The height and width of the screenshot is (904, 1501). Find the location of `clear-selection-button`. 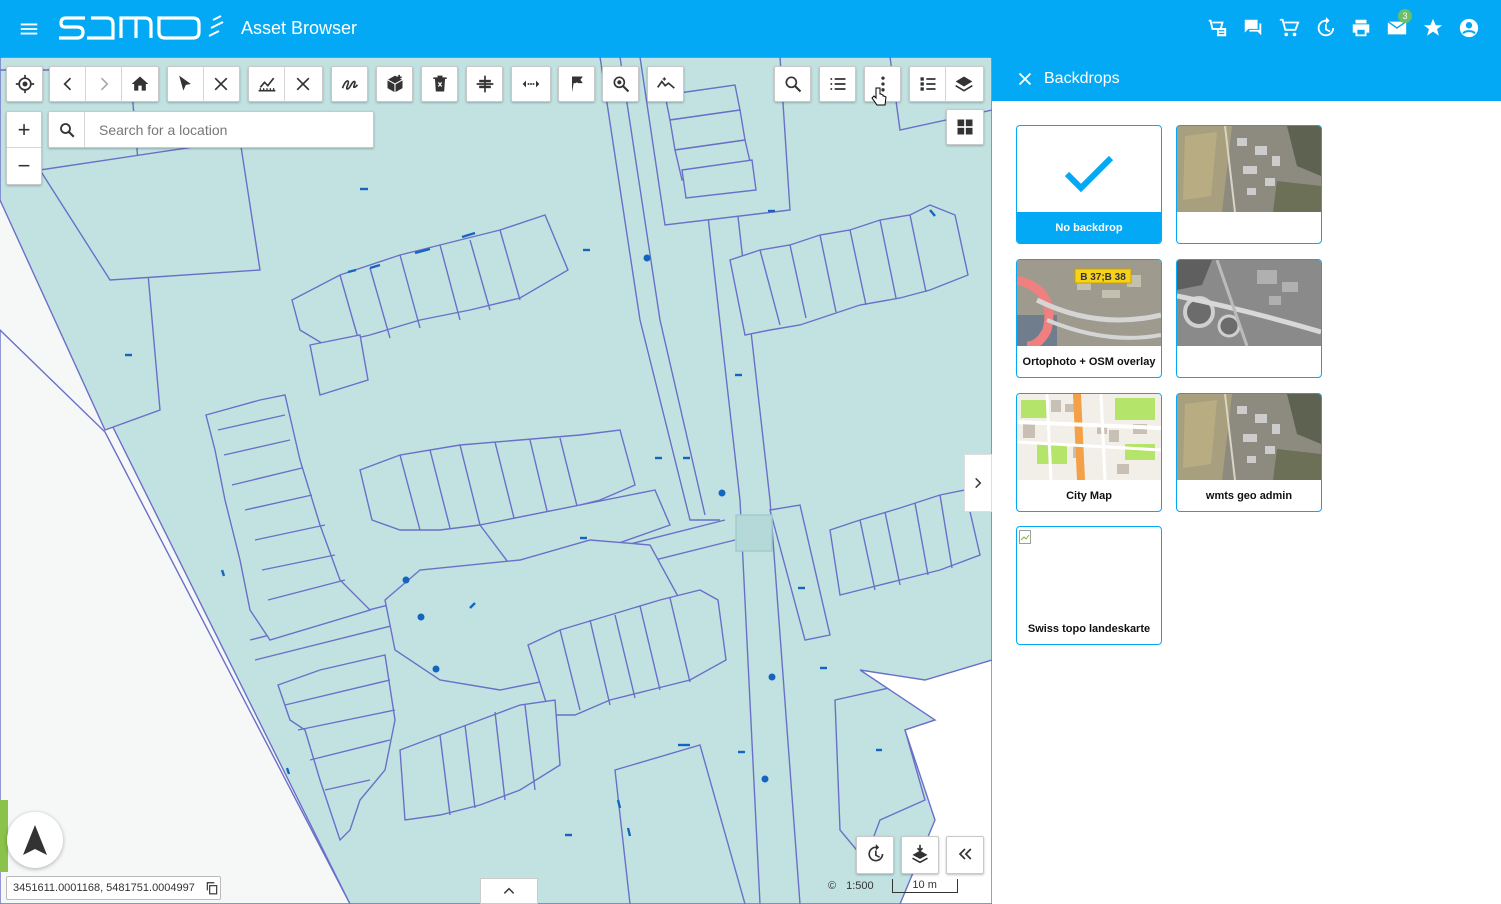

clear-selection-button is located at coordinates (222, 84).